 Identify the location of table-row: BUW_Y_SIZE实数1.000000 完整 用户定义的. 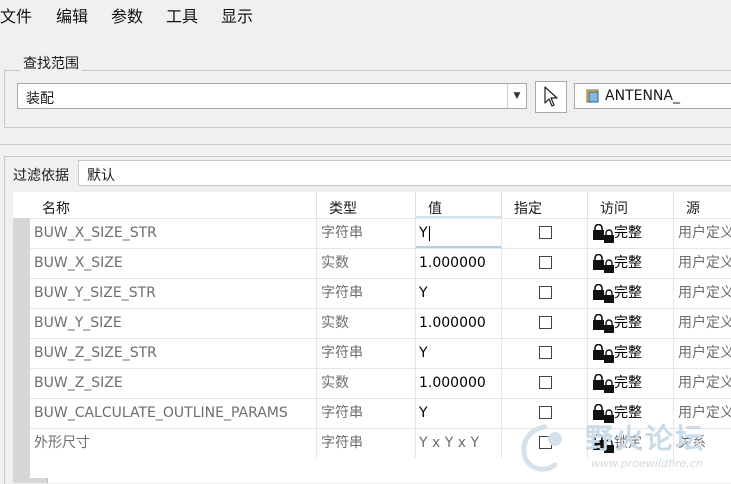
(380, 323).